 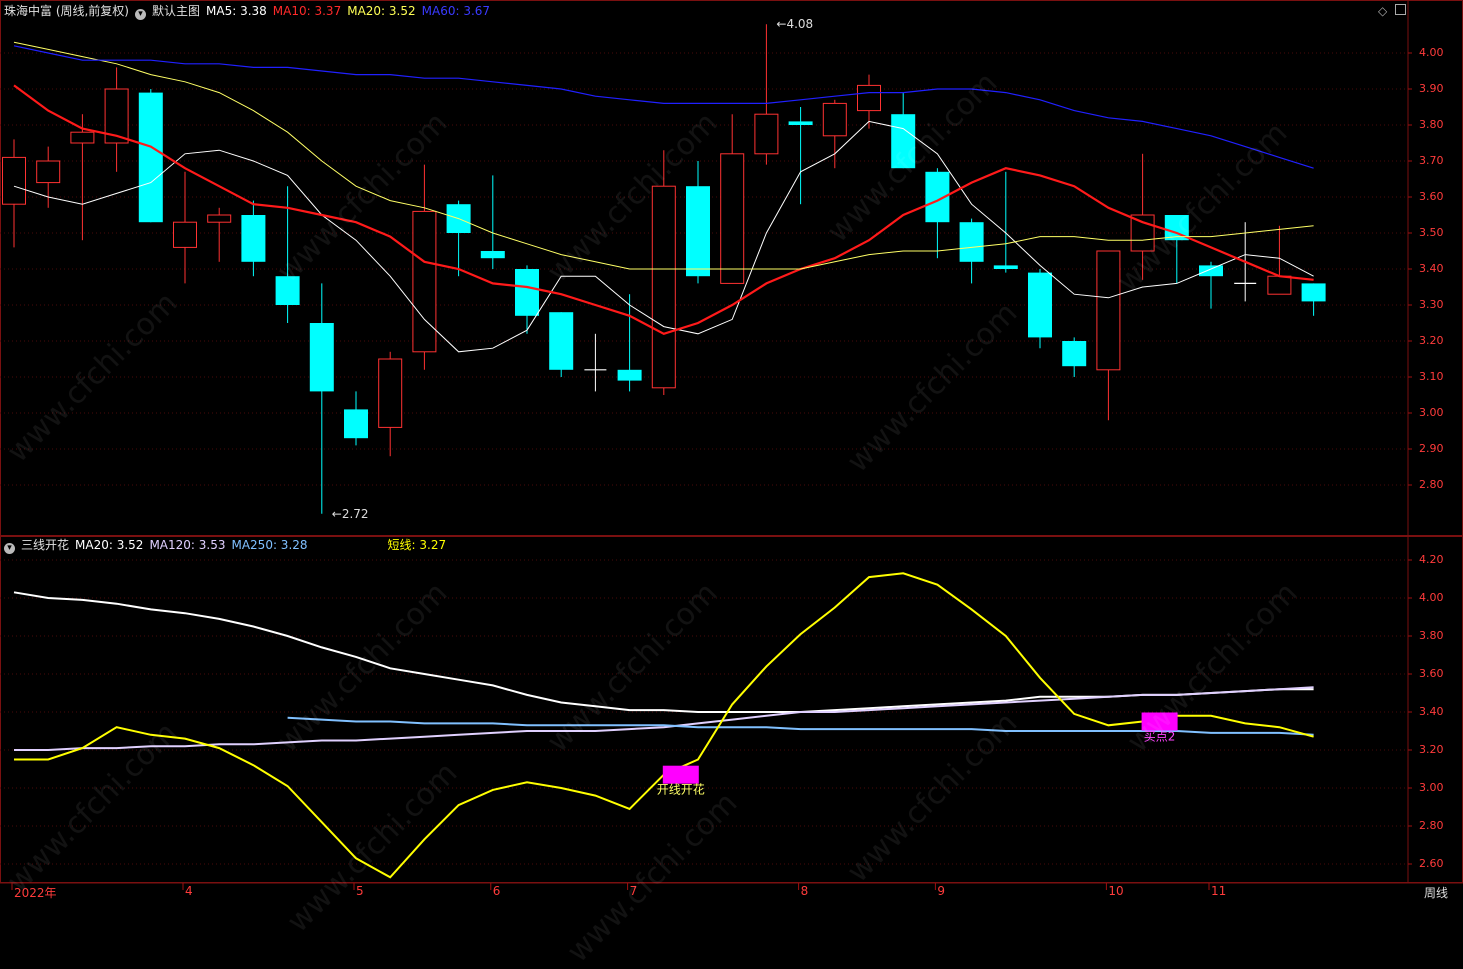 What do you see at coordinates (1431, 196) in the screenshot?
I see `main-y-tick-label: 3.60` at bounding box center [1431, 196].